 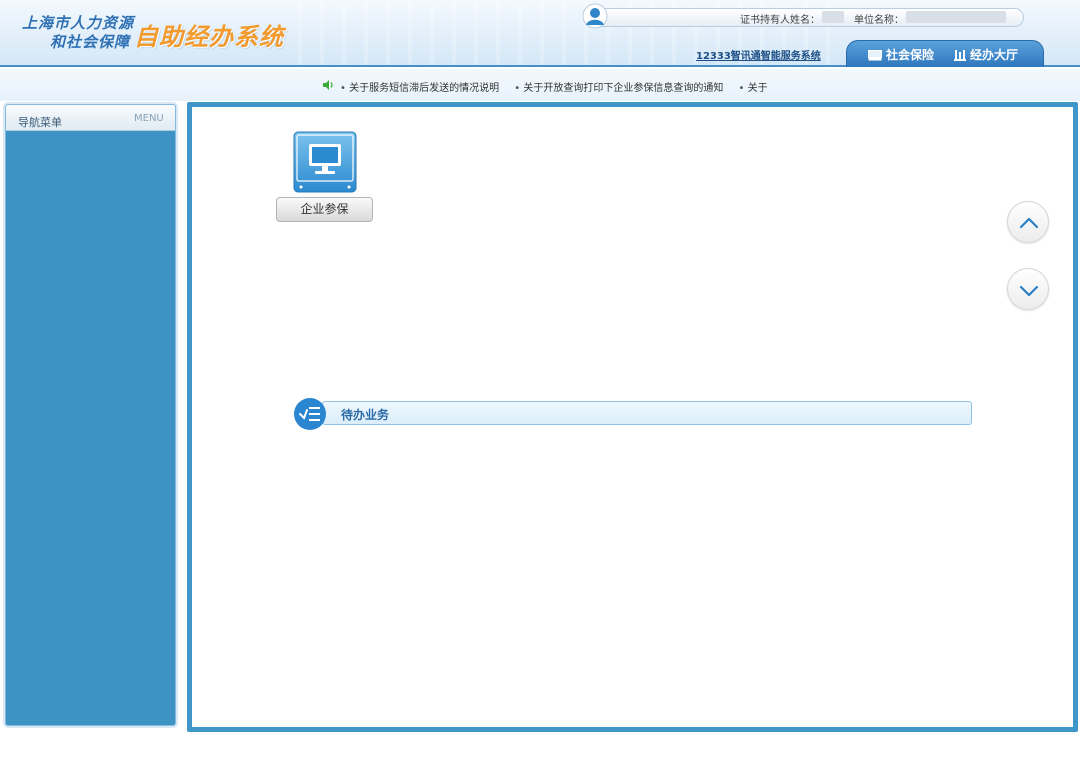 I want to click on unit-name-value, so click(x=956, y=17).